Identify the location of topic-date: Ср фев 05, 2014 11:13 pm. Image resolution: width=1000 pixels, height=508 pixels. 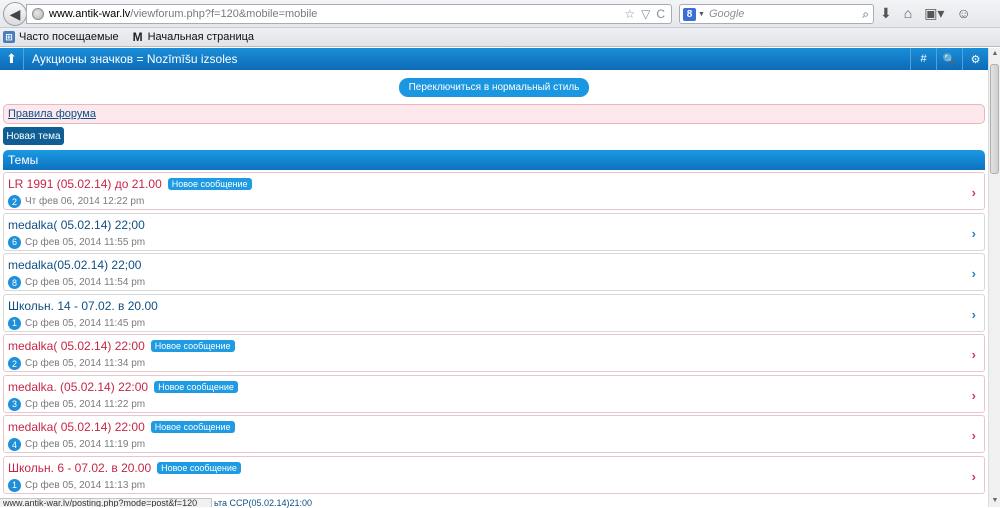
(85, 485).